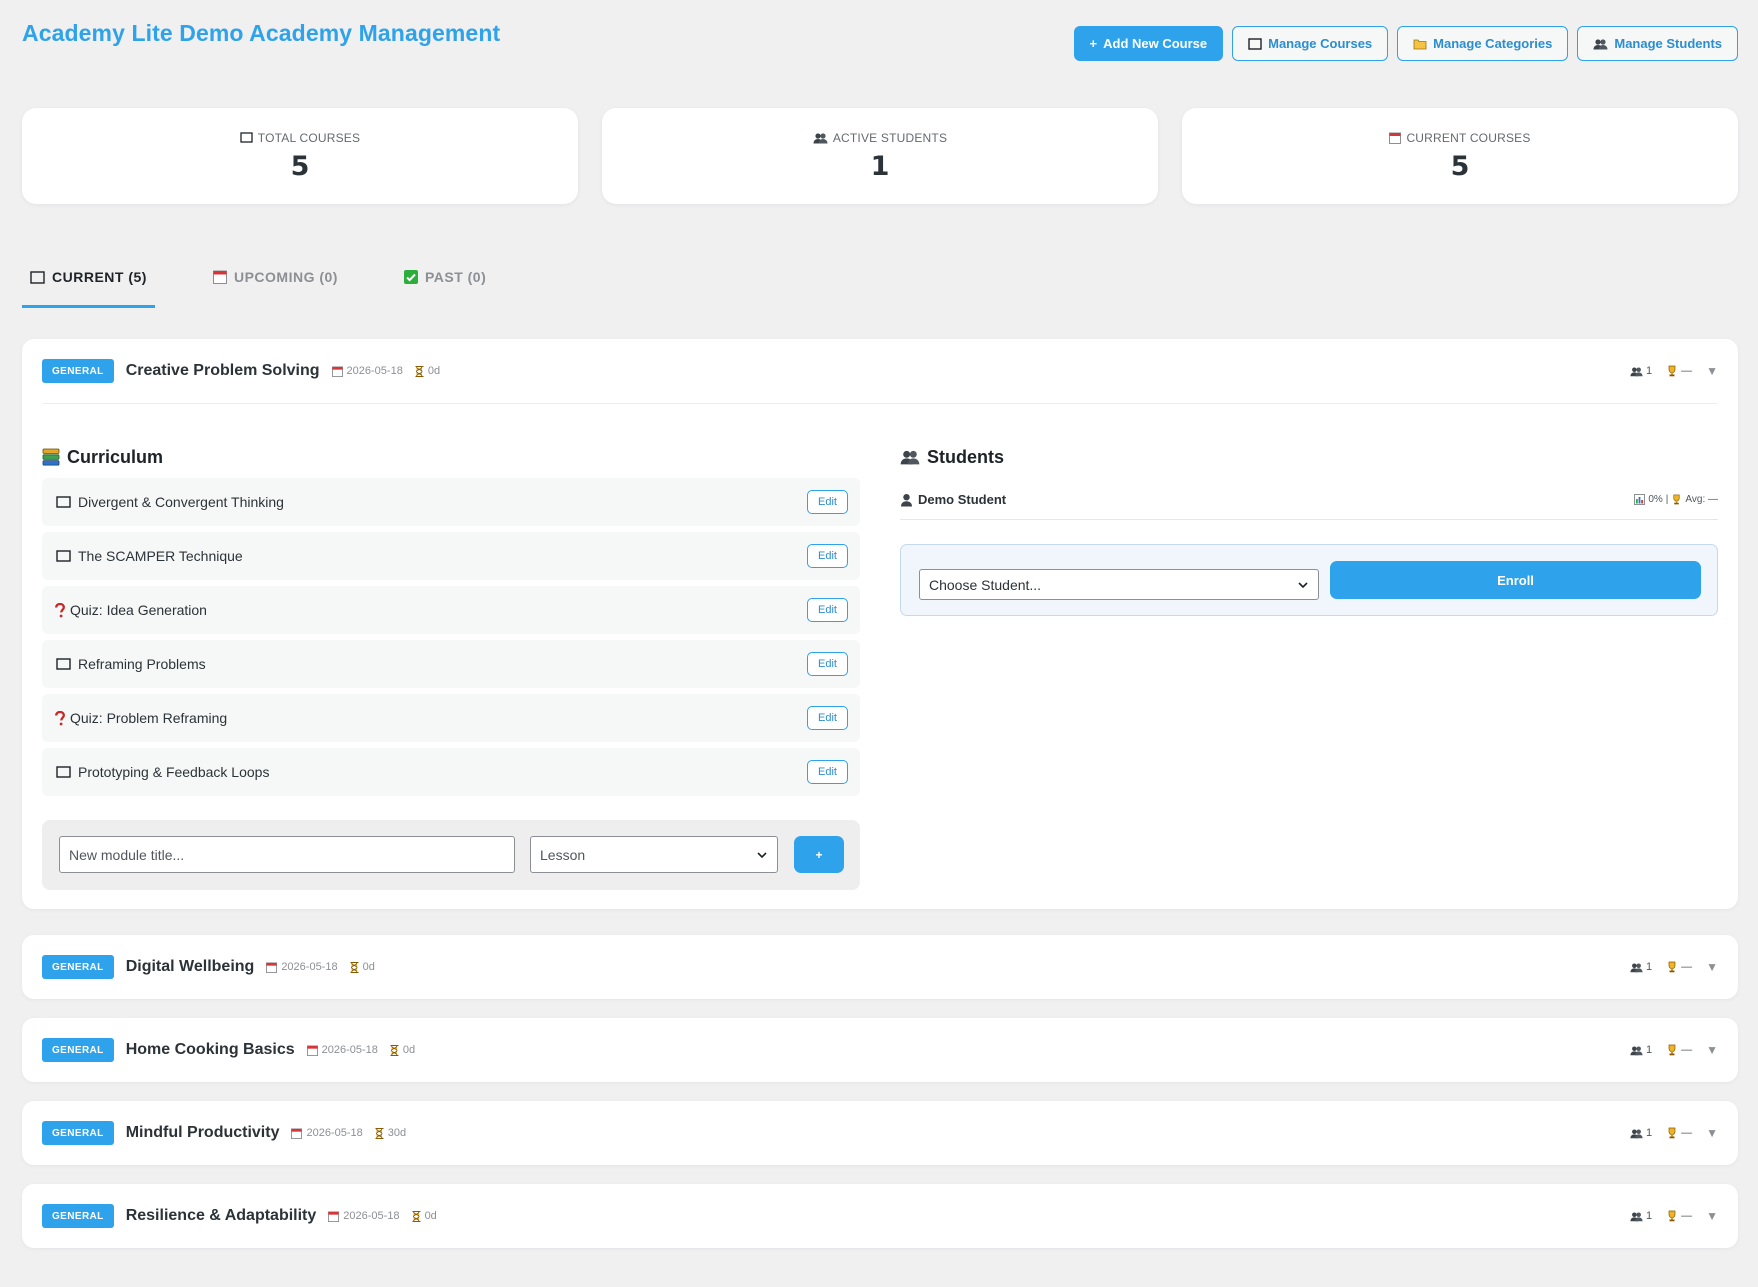 Image resolution: width=1758 pixels, height=1287 pixels. Describe the element at coordinates (1483, 43) in the screenshot. I see `manage-categories-button: Manage Categories` at that location.